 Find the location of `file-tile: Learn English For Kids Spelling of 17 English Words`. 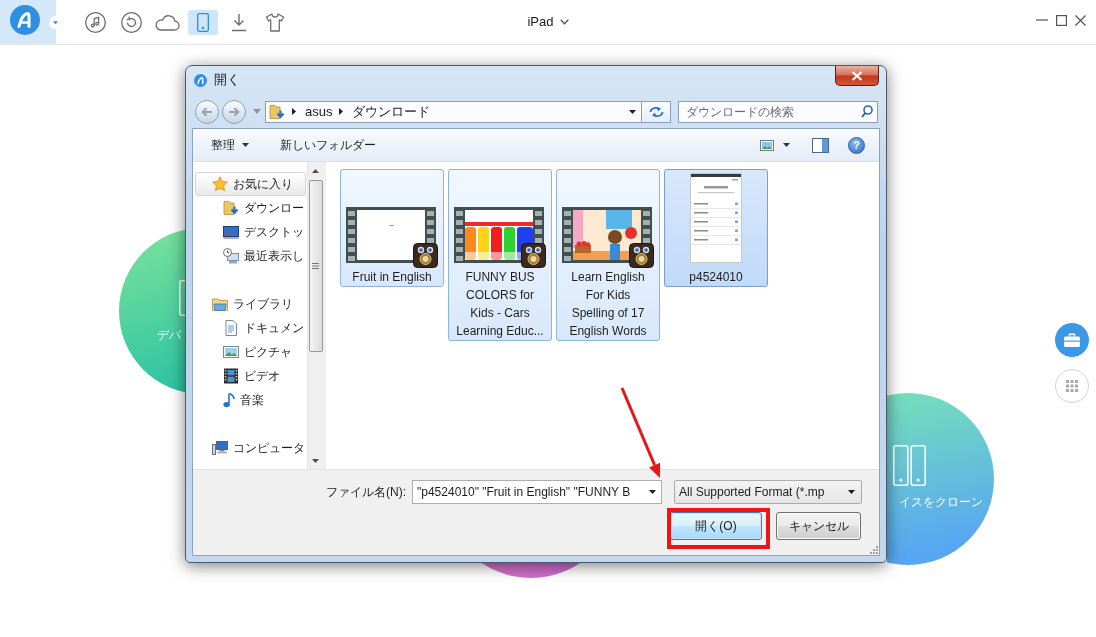

file-tile: Learn English For Kids Spelling of 17 English Words is located at coordinates (608, 255).